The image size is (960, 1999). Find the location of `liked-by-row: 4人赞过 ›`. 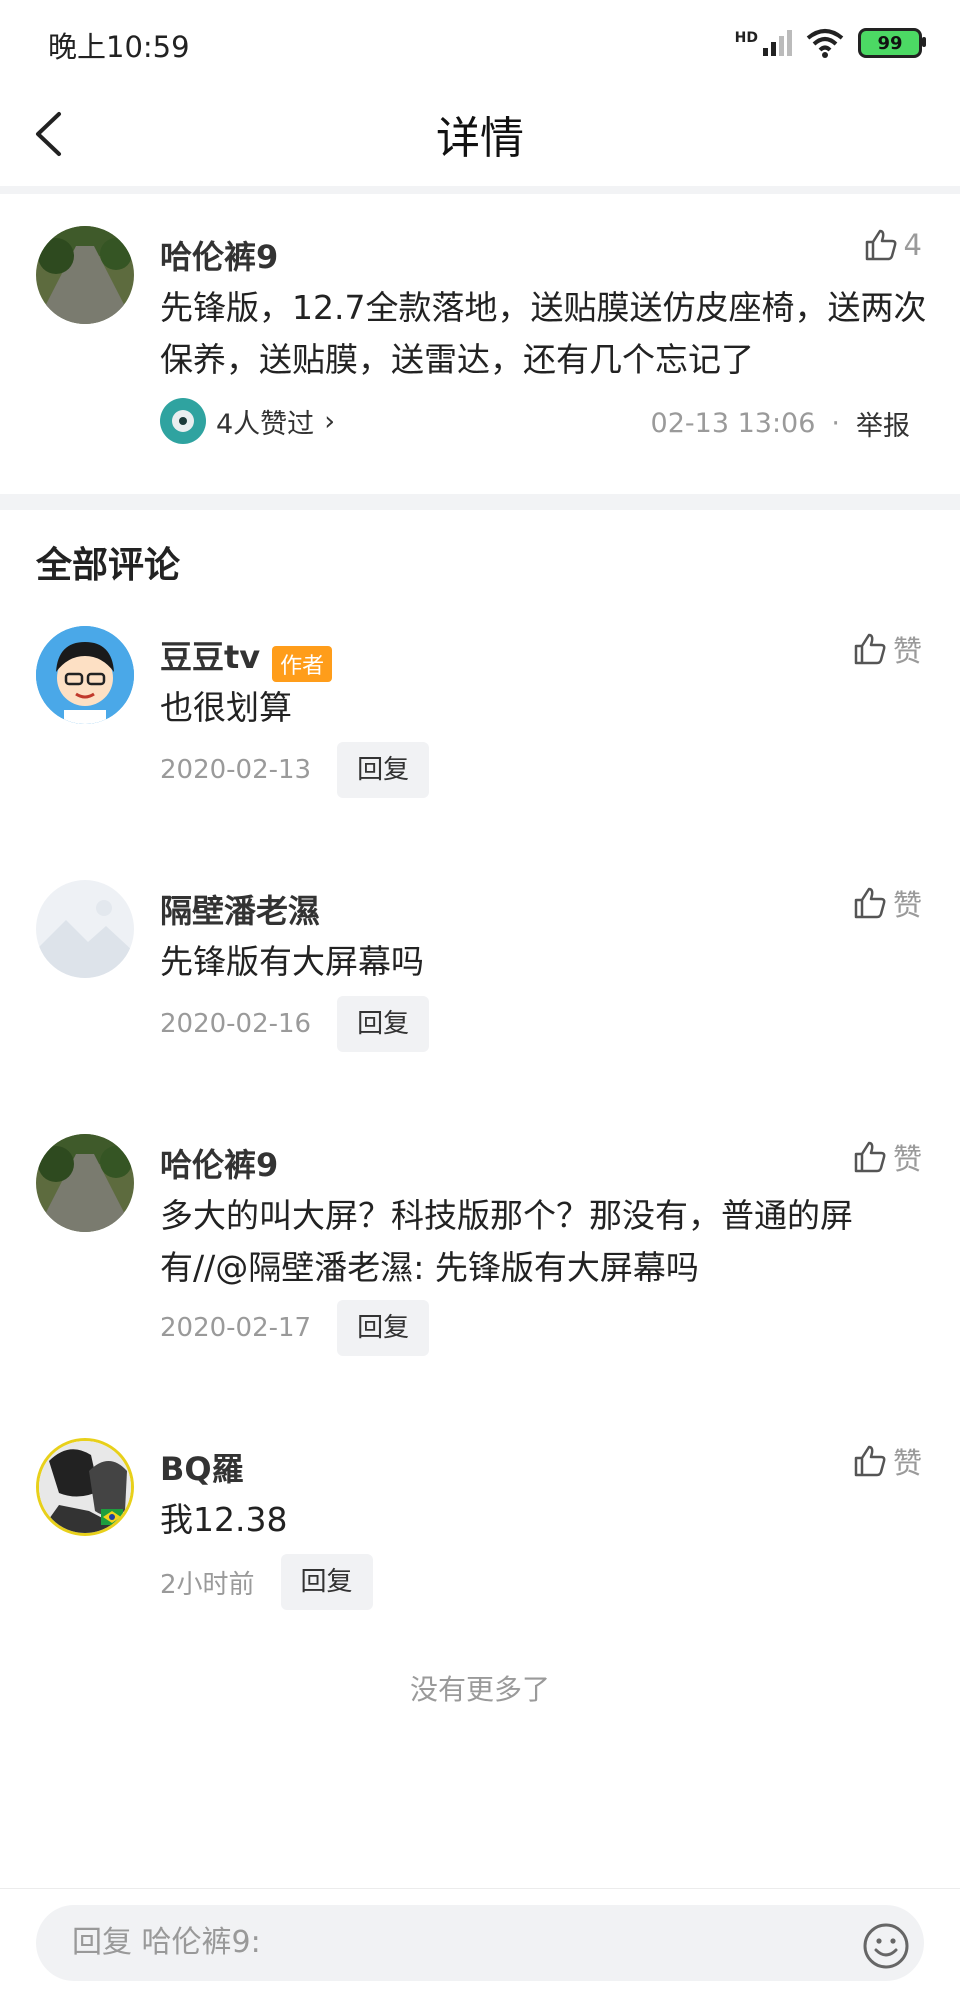

liked-by-row: 4人赞过 › is located at coordinates (247, 421).